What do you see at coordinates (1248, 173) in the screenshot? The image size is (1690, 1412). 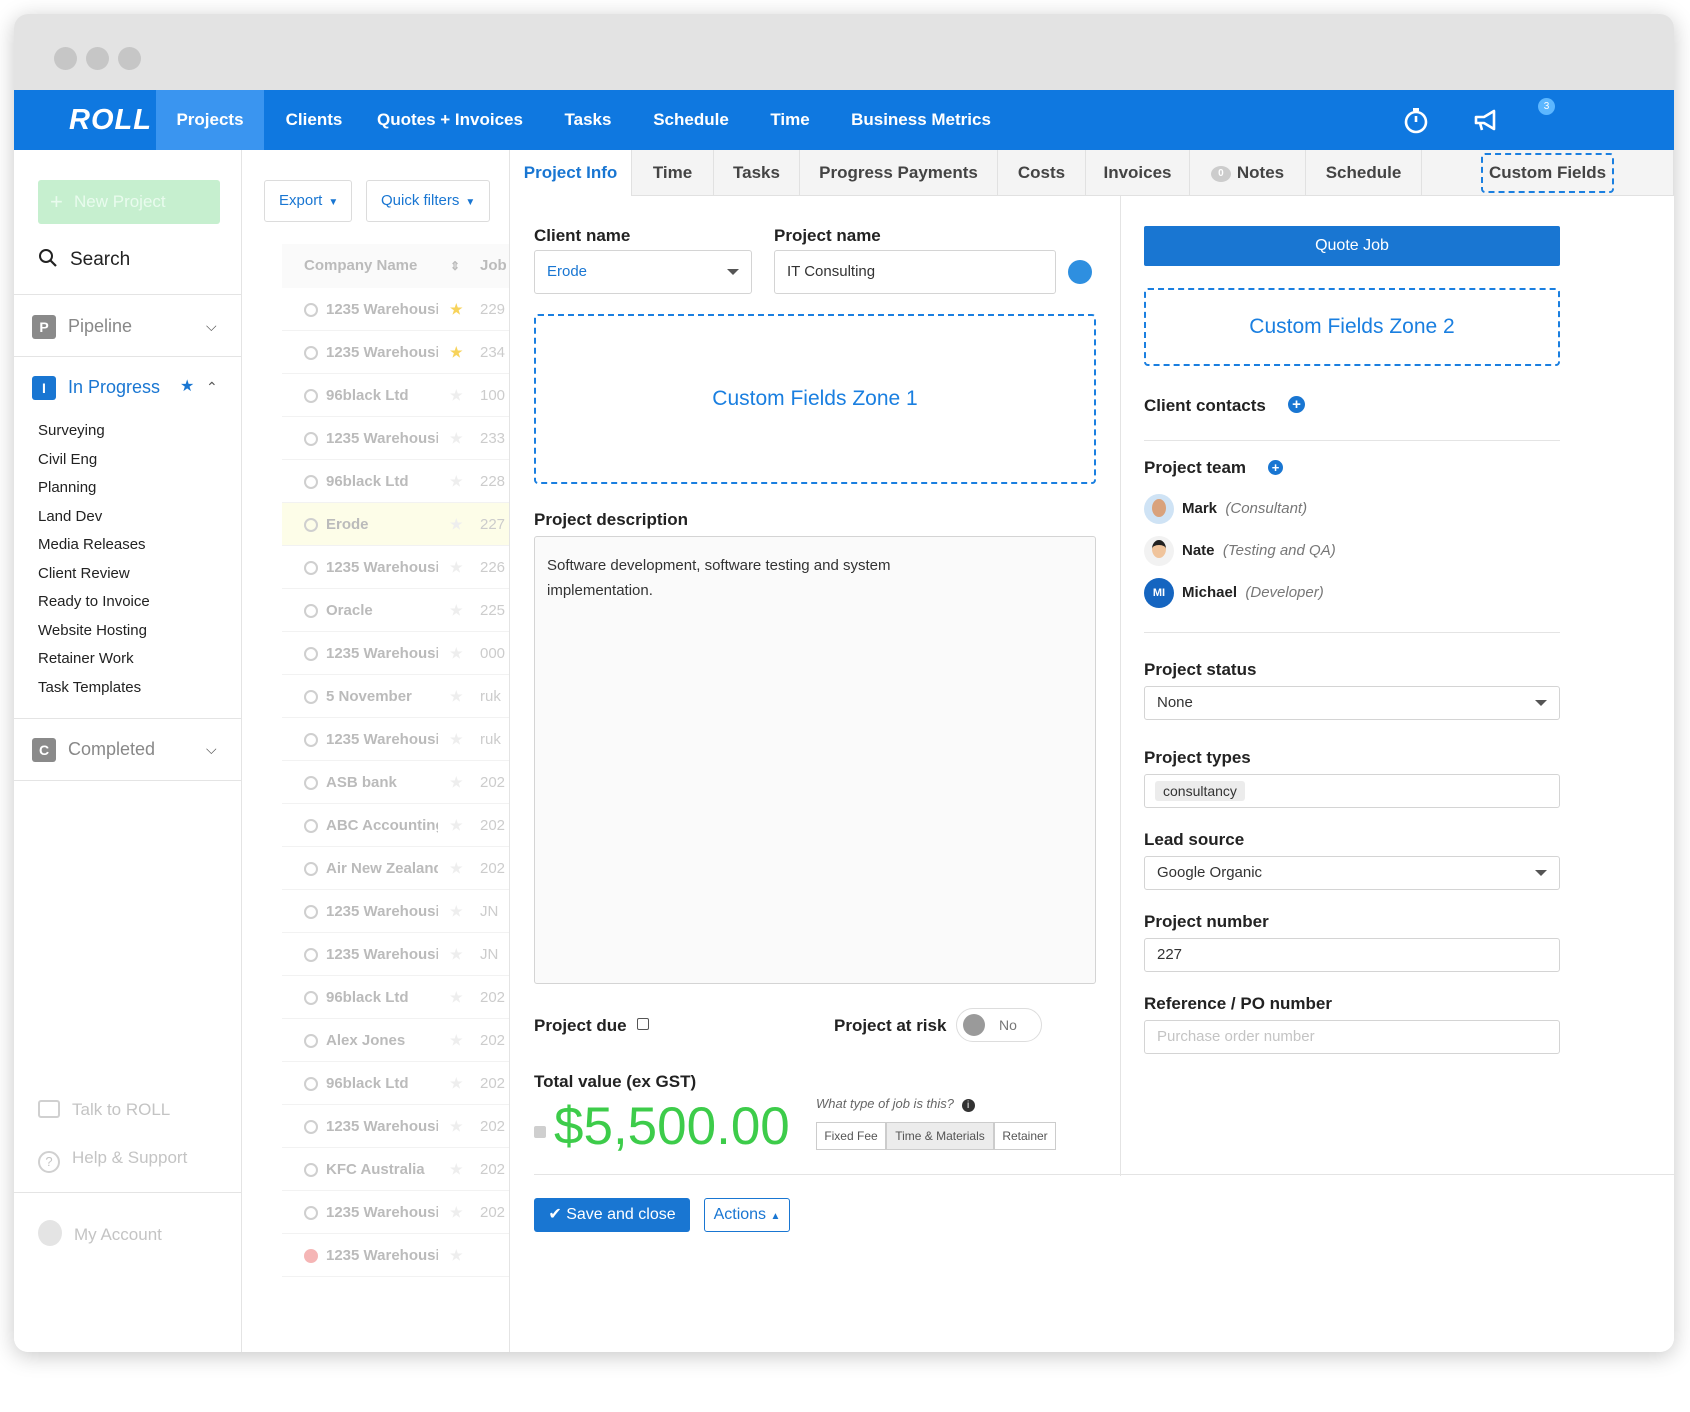 I see `tab-notes: 0 Notes` at bounding box center [1248, 173].